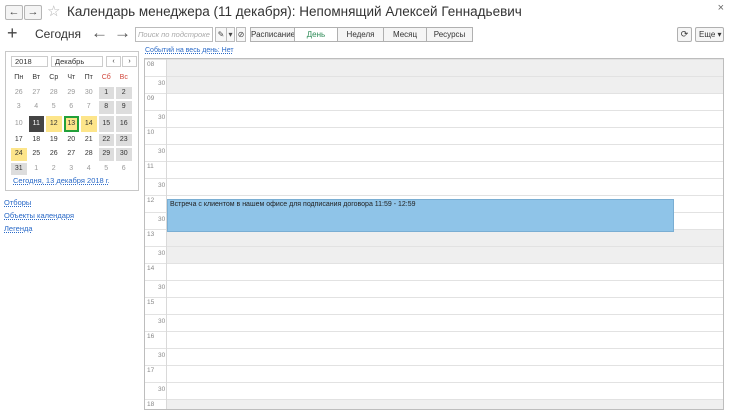 The width and height of the screenshot is (730, 410). What do you see at coordinates (434, 169) in the screenshot?
I see `time-slot: 11` at bounding box center [434, 169].